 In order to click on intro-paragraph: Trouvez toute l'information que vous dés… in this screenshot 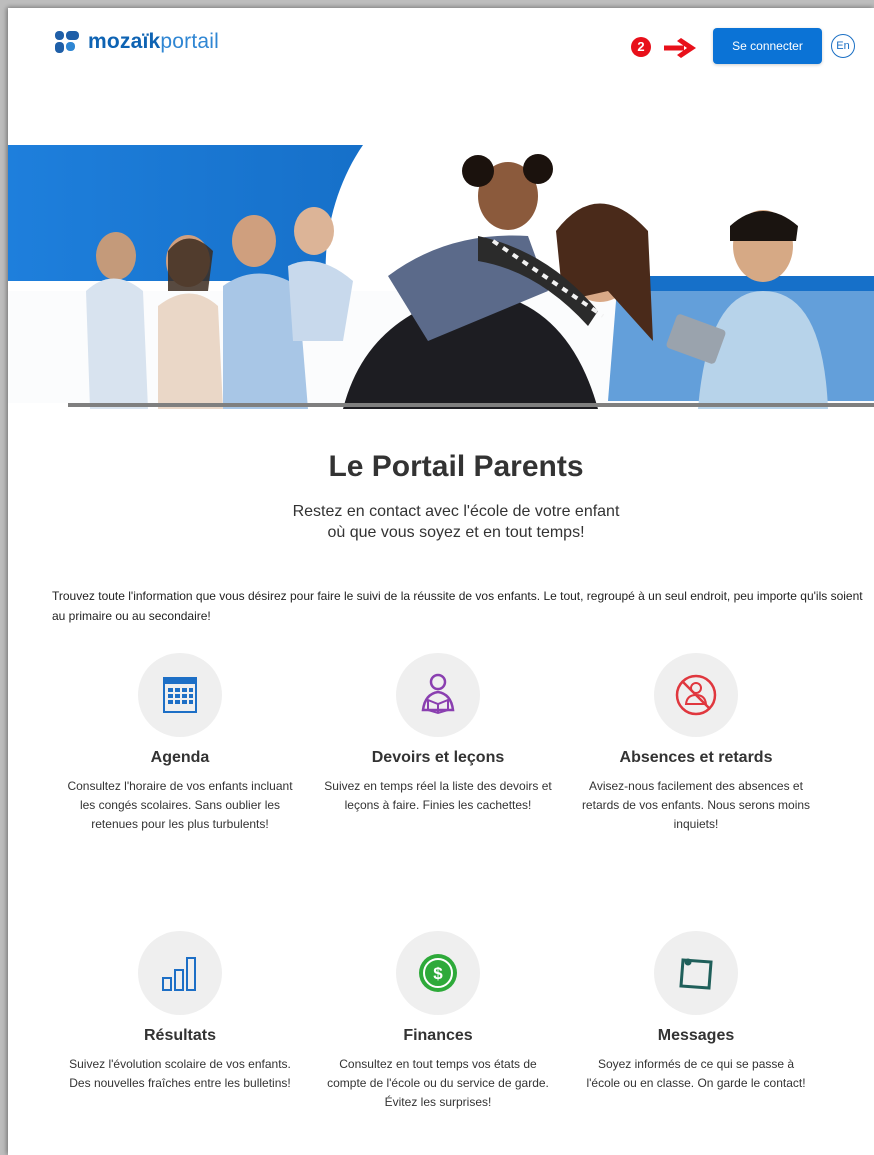, I will do `click(457, 606)`.